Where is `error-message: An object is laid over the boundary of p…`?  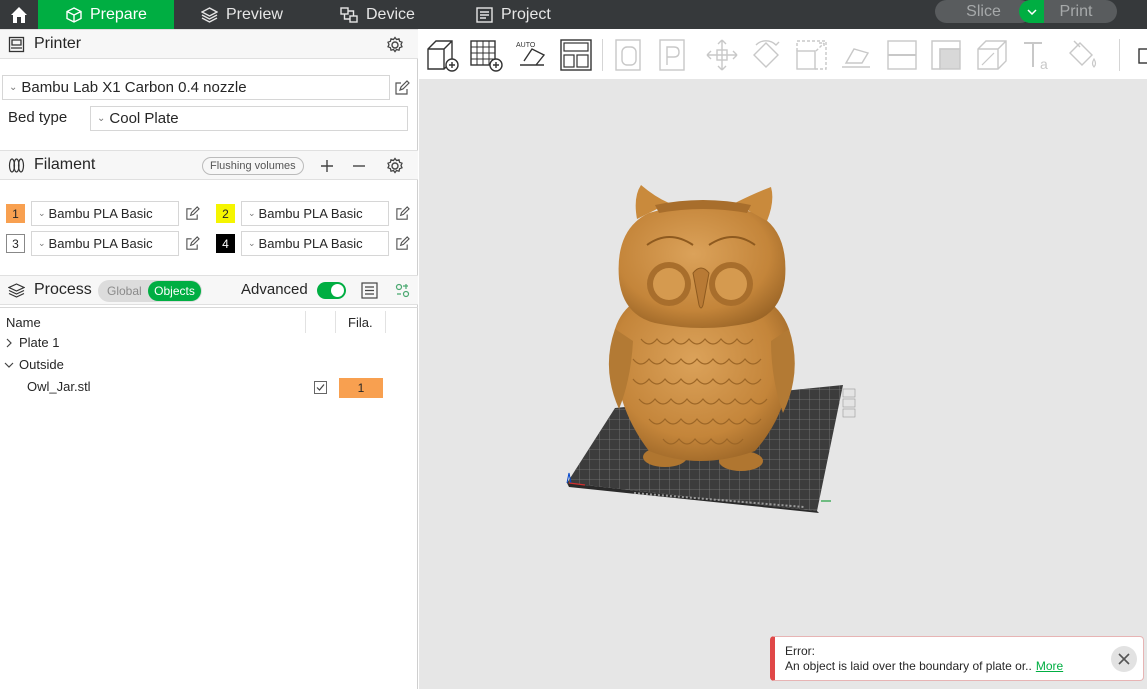
error-message: An object is laid over the boundary of p… is located at coordinates (908, 666).